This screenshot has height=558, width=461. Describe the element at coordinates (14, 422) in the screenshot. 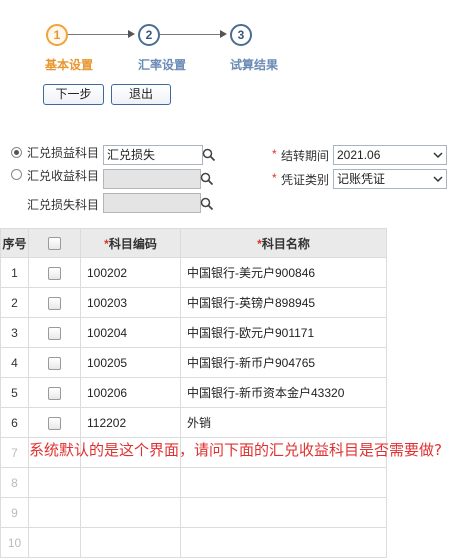

I see `row-index: 6` at that location.